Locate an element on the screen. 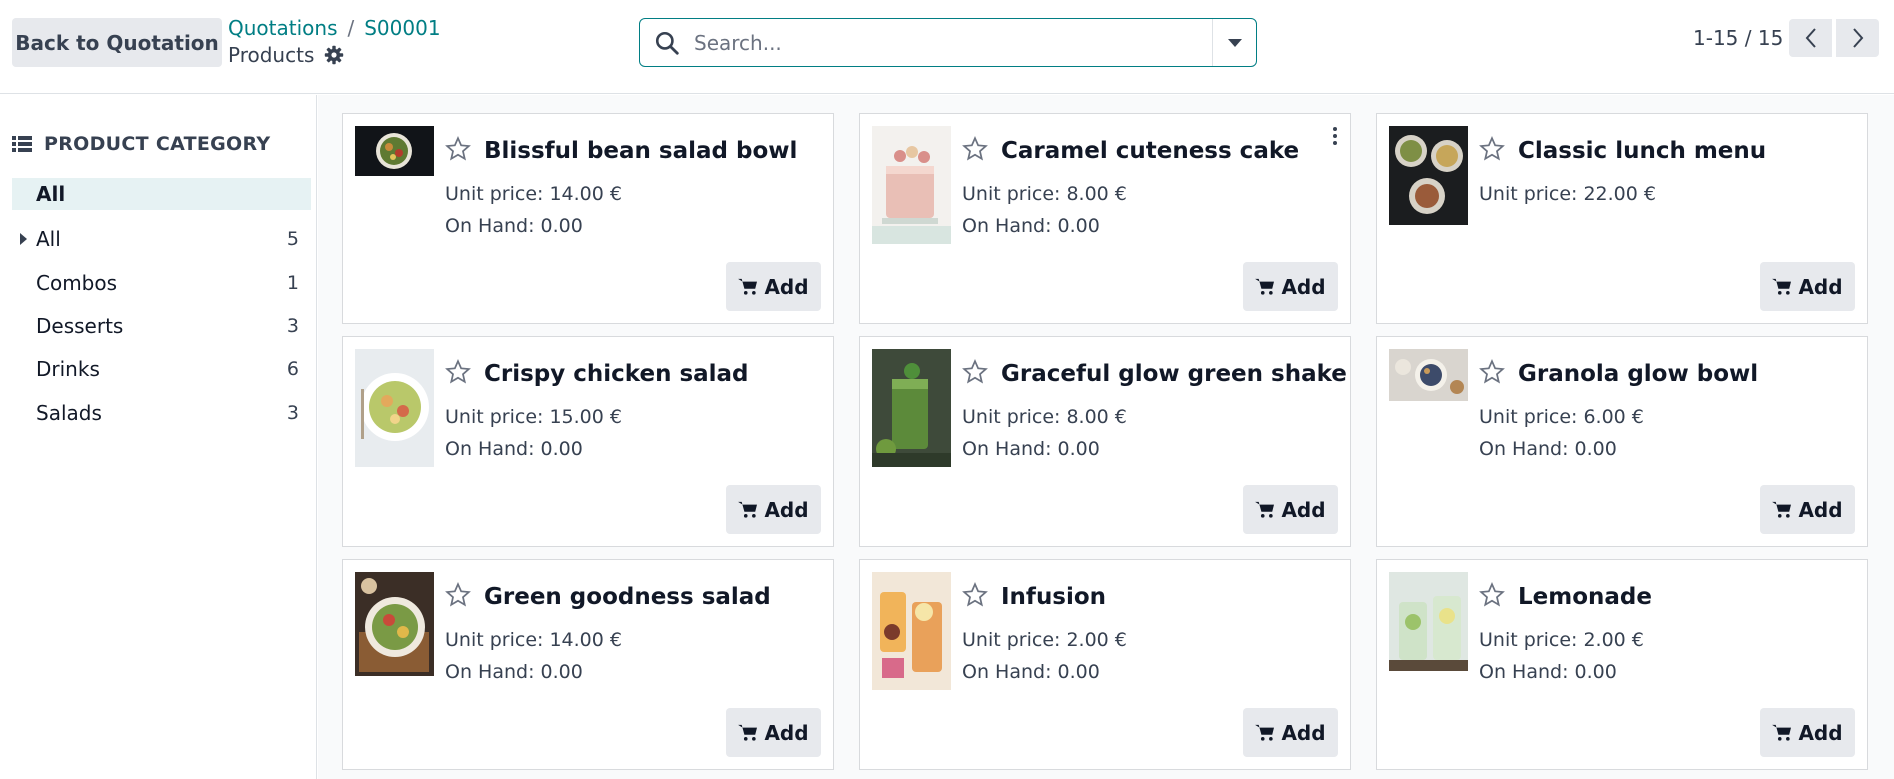 This screenshot has height=779, width=1894. category-item-all-expandable: All 5 is located at coordinates (161, 239).